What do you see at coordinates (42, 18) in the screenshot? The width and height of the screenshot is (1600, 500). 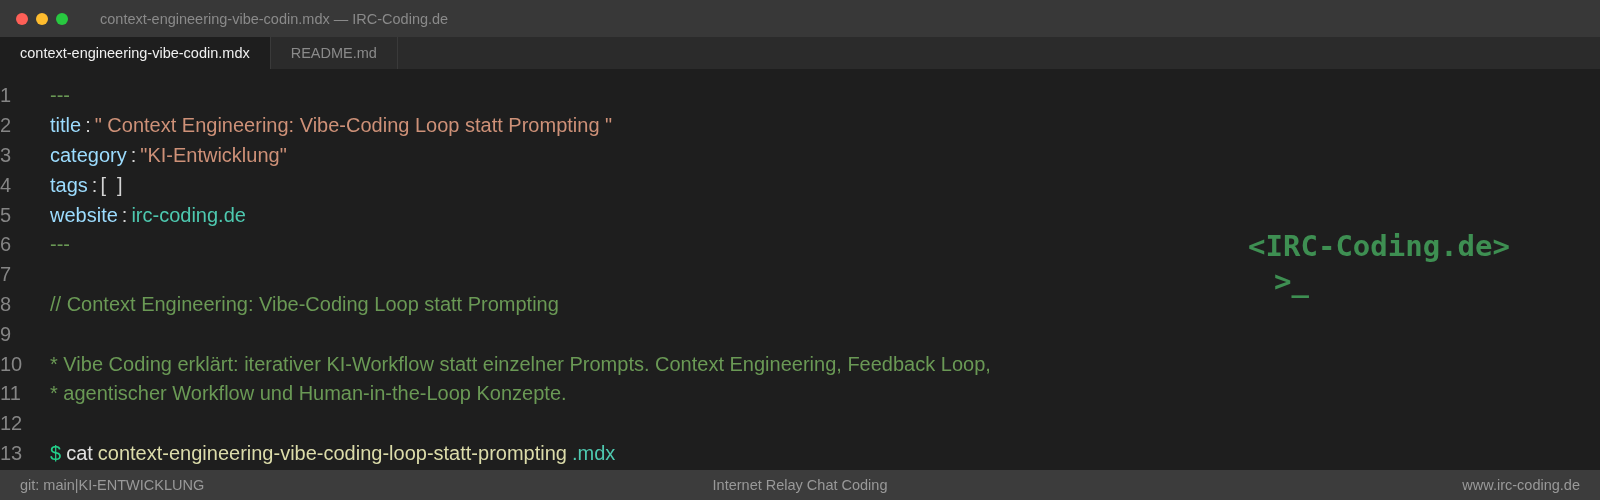 I see `minimize-button` at bounding box center [42, 18].